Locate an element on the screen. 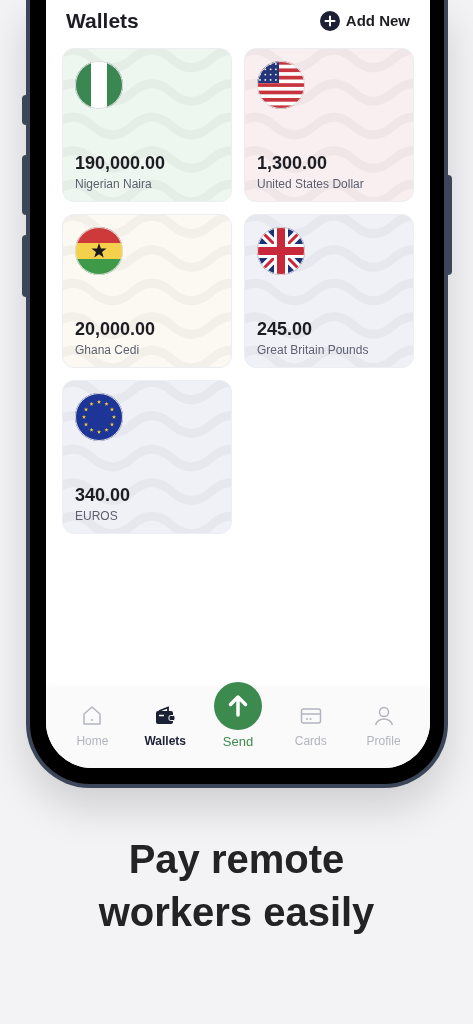  wallet-balance: 245.00 is located at coordinates (285, 329).